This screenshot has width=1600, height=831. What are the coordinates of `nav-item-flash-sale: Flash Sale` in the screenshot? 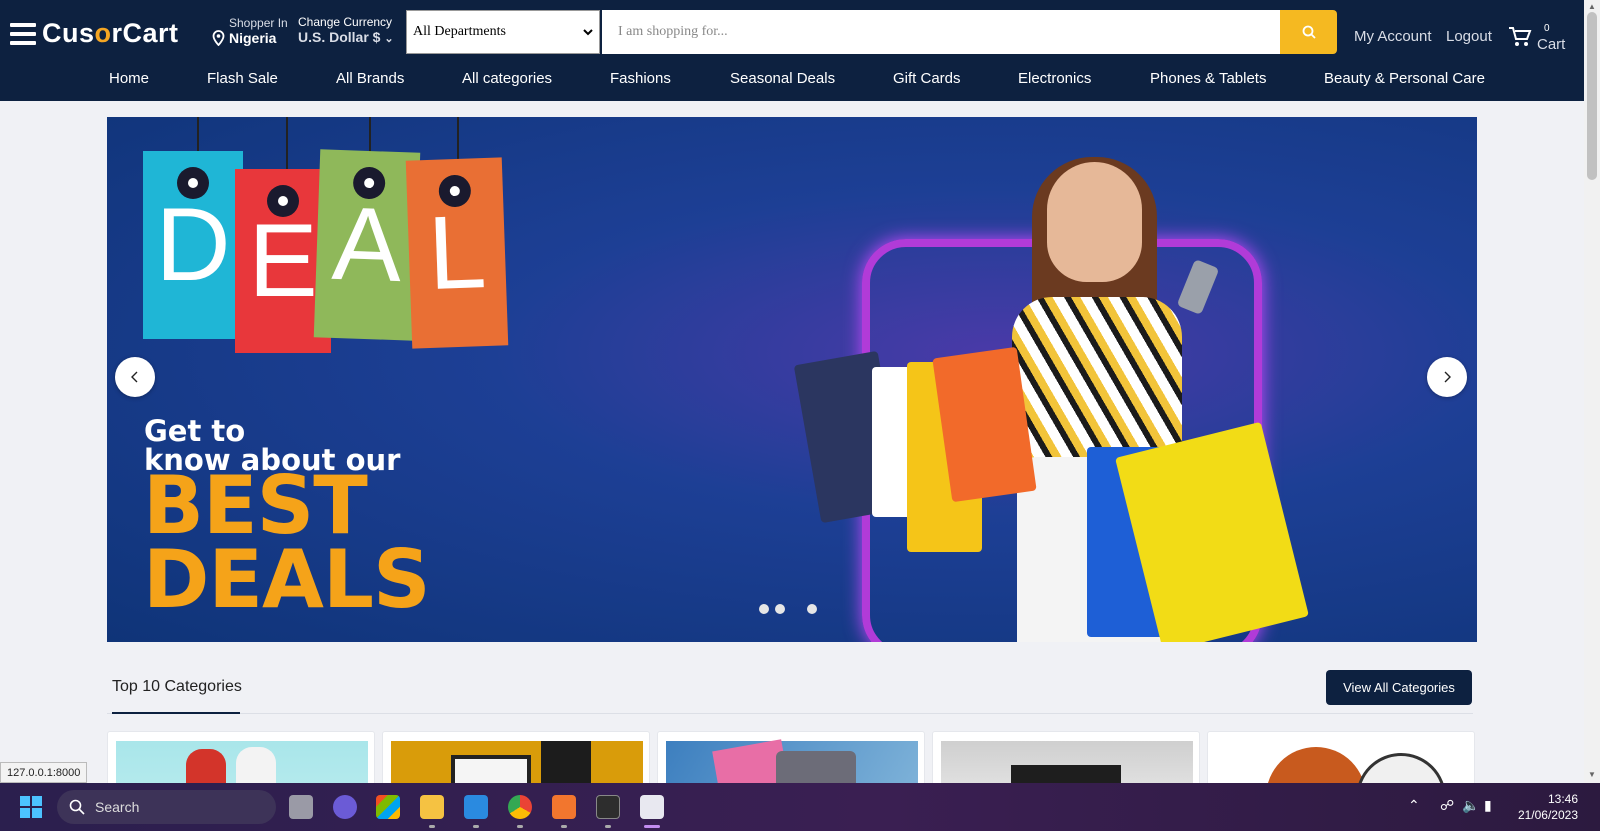 It's located at (242, 78).